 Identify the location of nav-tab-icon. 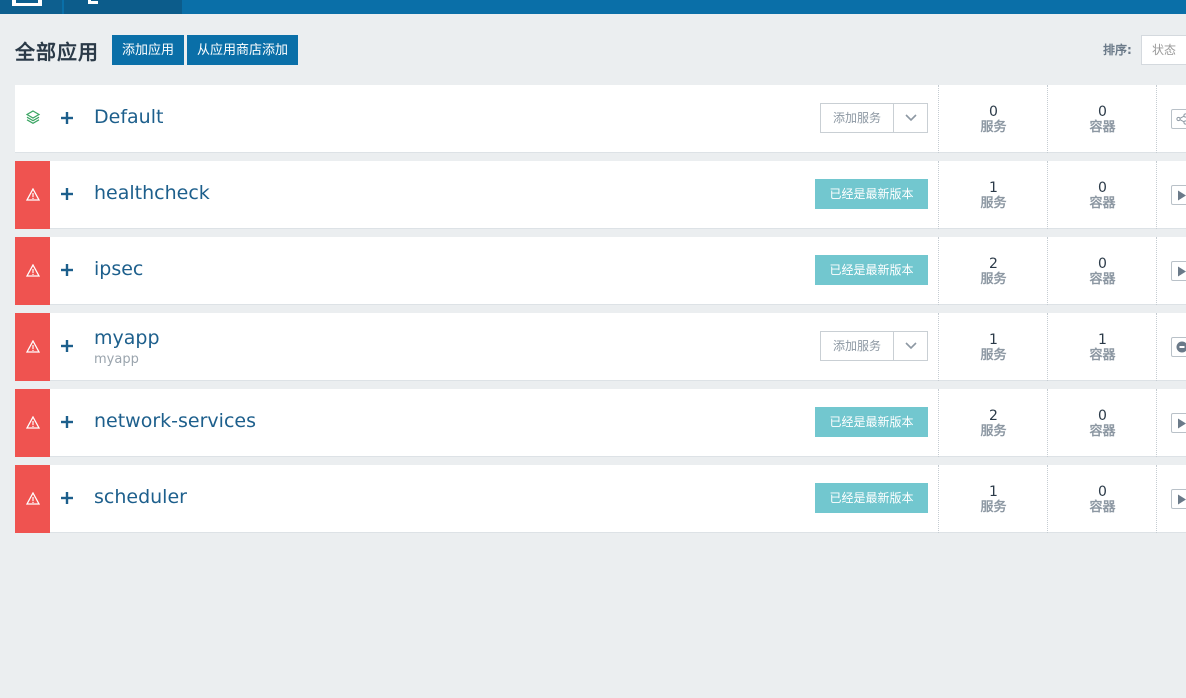
(93, 2).